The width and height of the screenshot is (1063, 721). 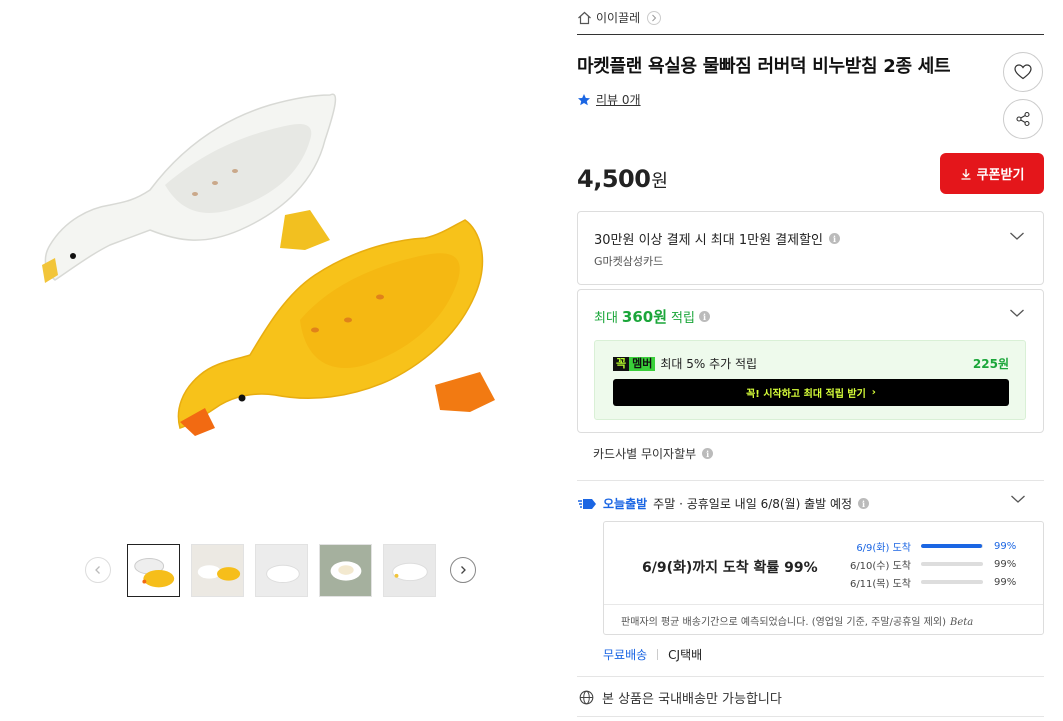 I want to click on next-thumbnail-button, so click(x=463, y=570).